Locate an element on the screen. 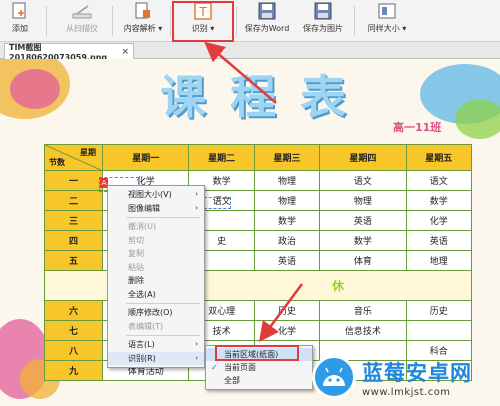 Image resolution: width=500 pixels, height=406 pixels. checkmark-icon: ✓ is located at coordinates (214, 367).